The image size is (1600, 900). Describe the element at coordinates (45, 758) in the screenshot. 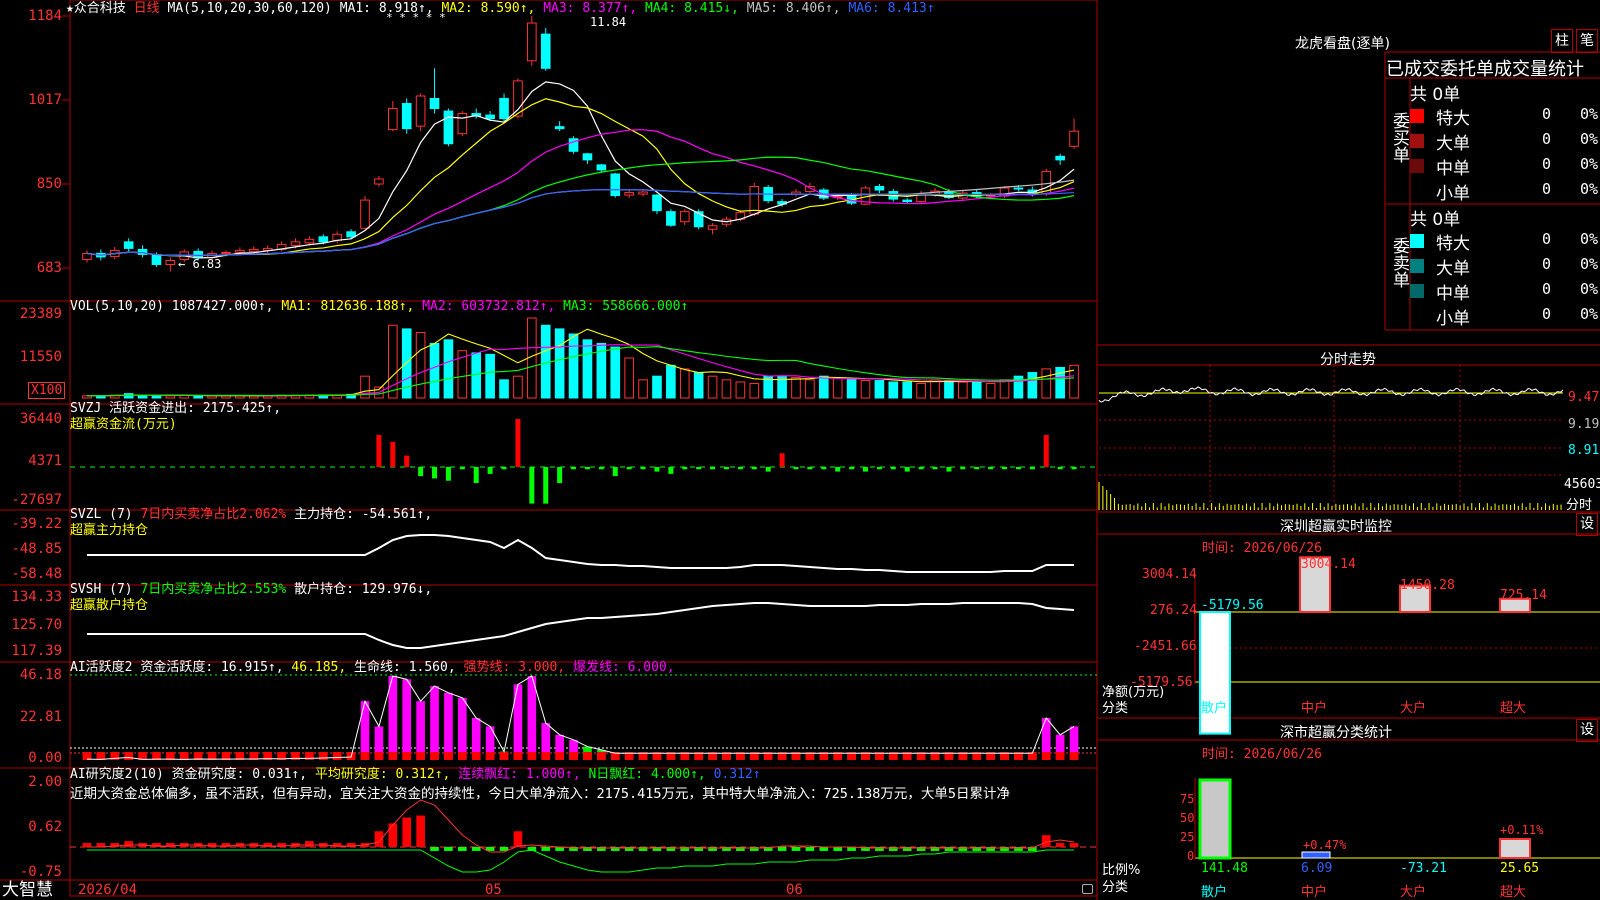

I see `ai-activity-axis-label: 0.00` at that location.